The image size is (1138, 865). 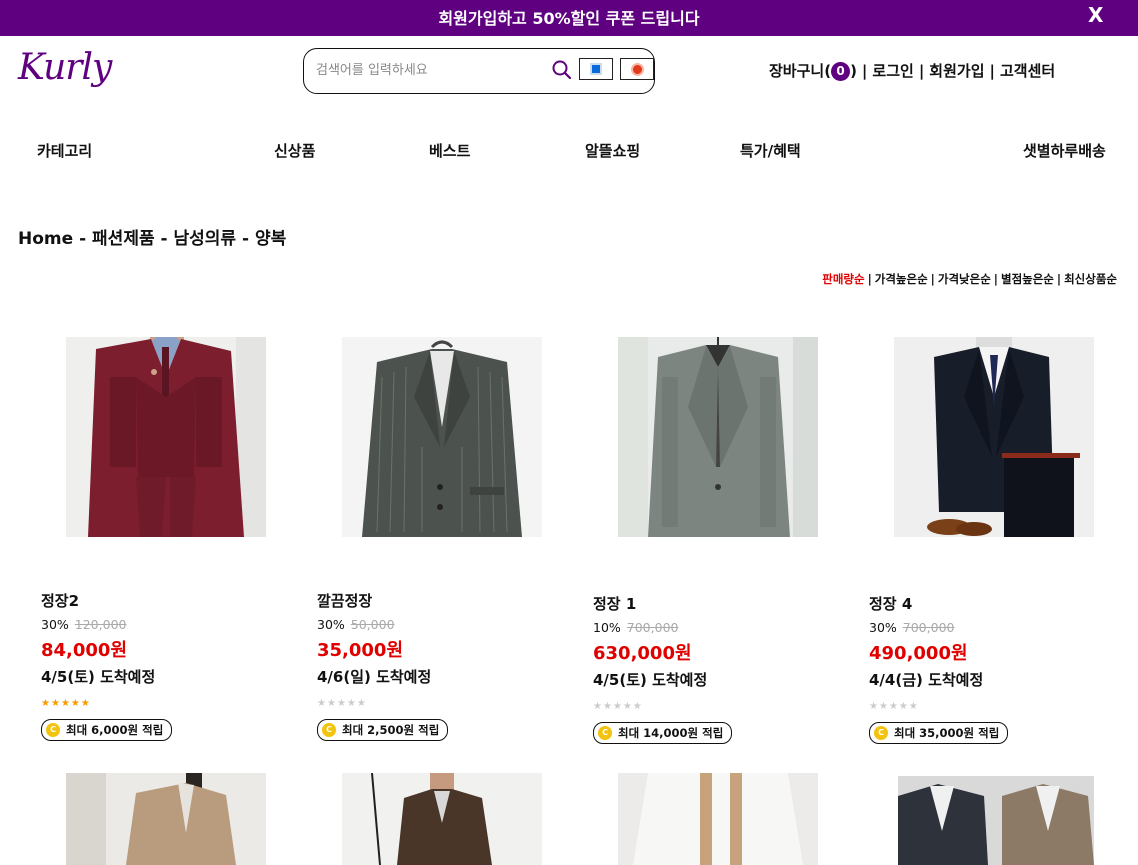 I want to click on product-delivery-eta: 4/4(금) 도착예정, so click(x=926, y=680).